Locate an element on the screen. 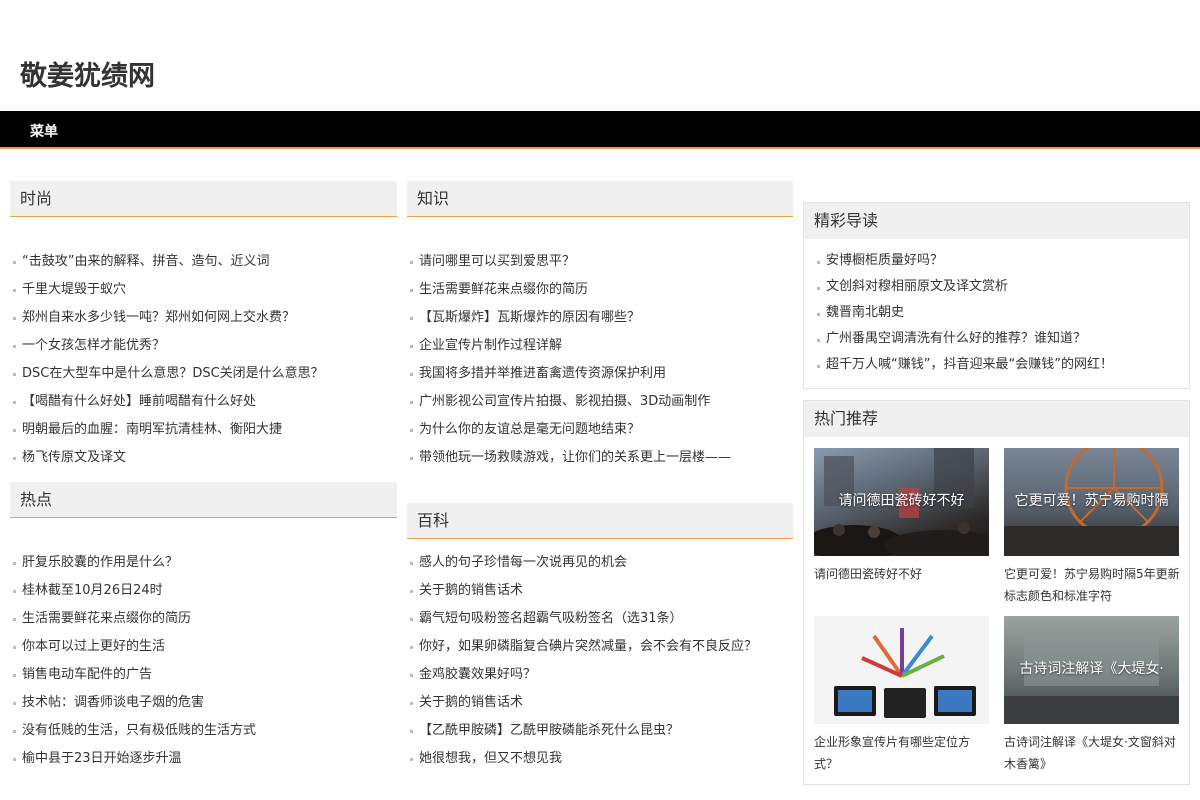 The height and width of the screenshot is (800, 1200). thumb-caption: 请问德田瓷砖好不好 is located at coordinates (901, 501).